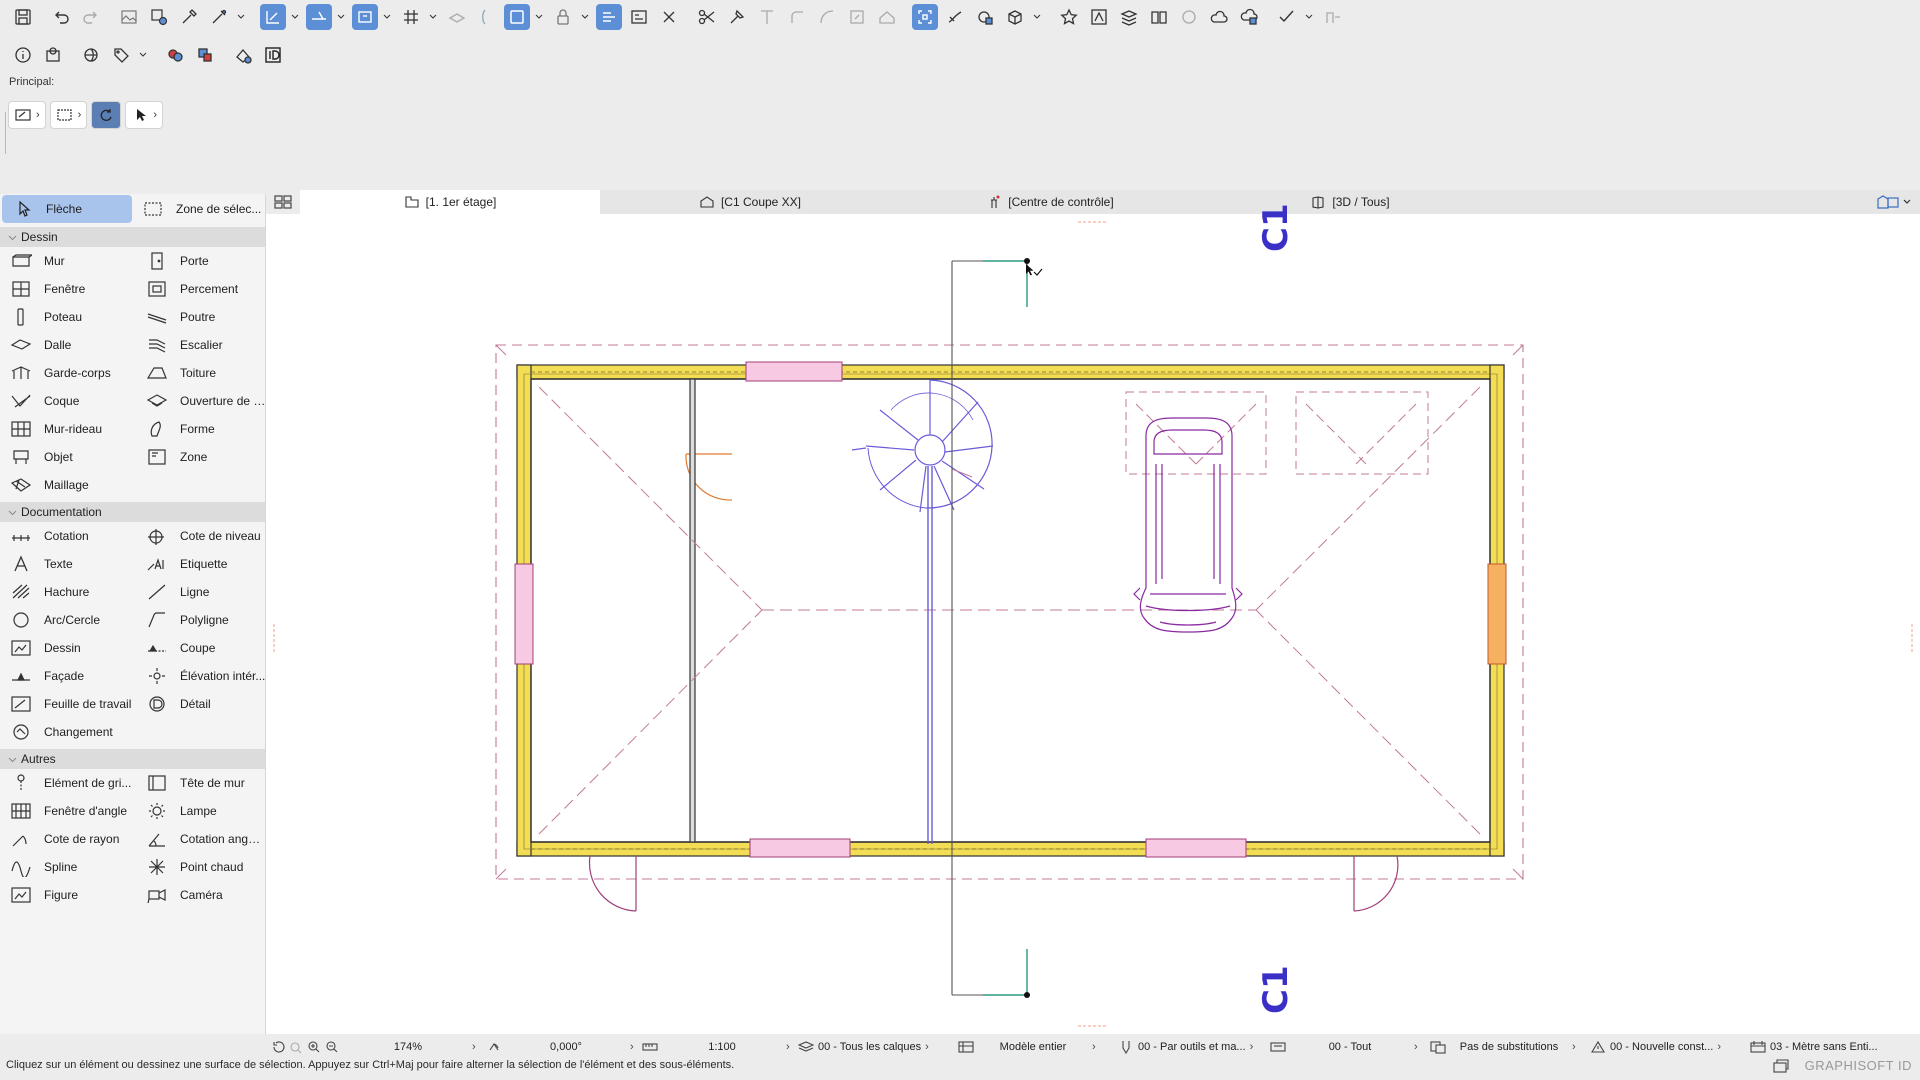  I want to click on tool-change: Changement, so click(68, 732).